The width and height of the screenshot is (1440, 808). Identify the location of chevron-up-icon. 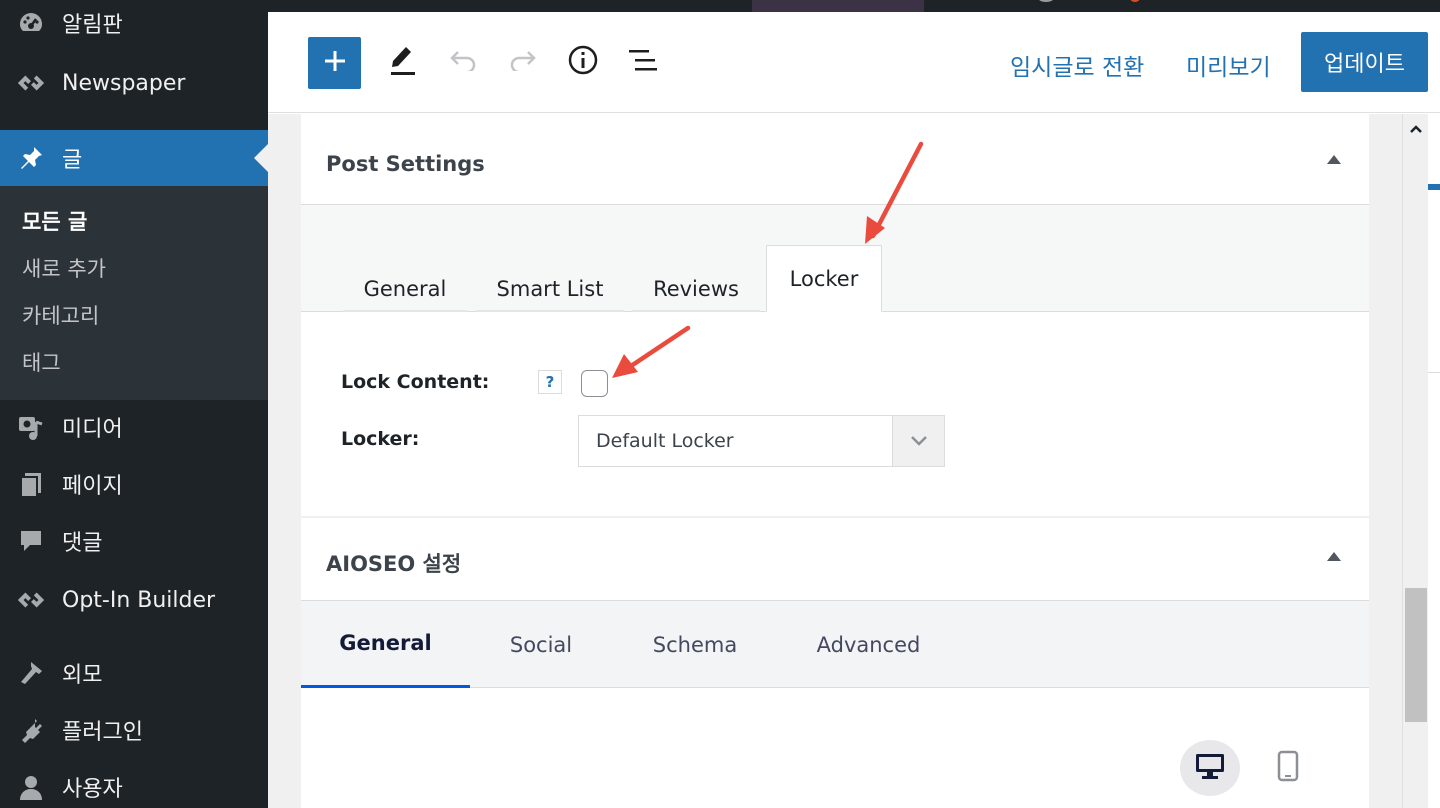
(1416, 129).